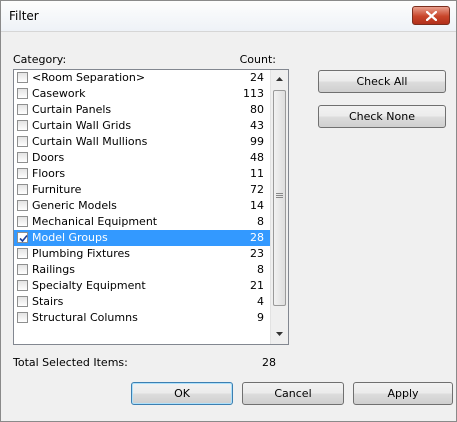 The height and width of the screenshot is (422, 457). I want to click on category-count: 9, so click(260, 317).